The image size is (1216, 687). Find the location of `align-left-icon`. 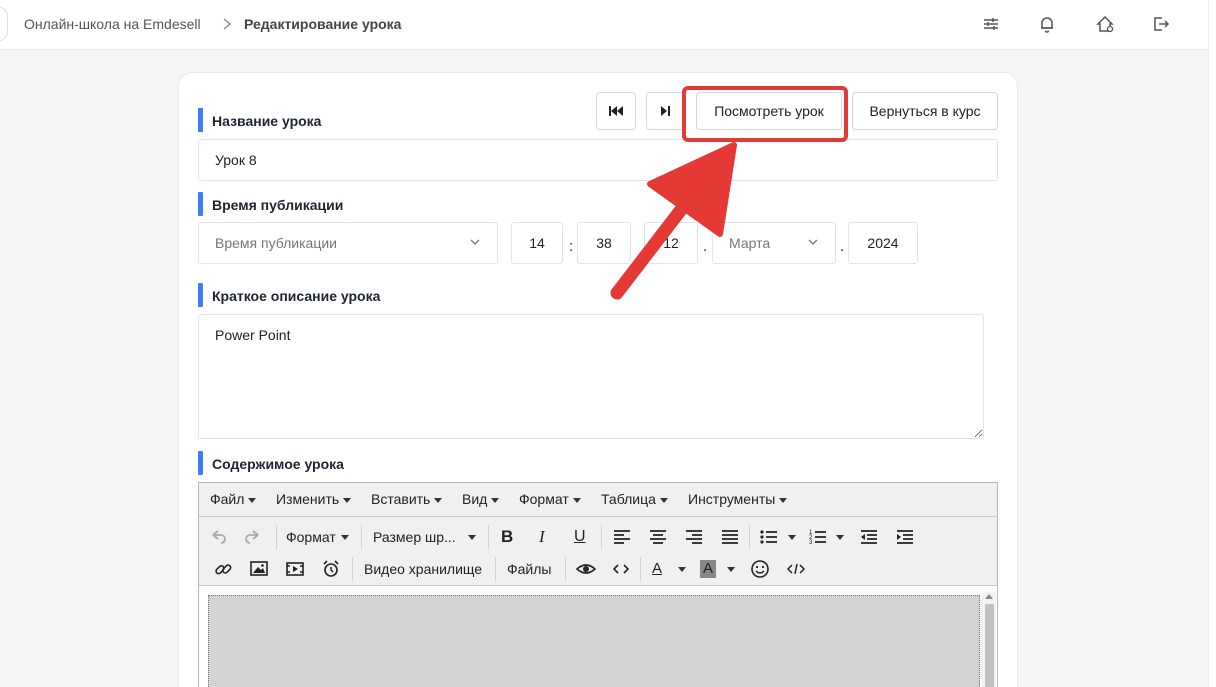

align-left-icon is located at coordinates (622, 537).